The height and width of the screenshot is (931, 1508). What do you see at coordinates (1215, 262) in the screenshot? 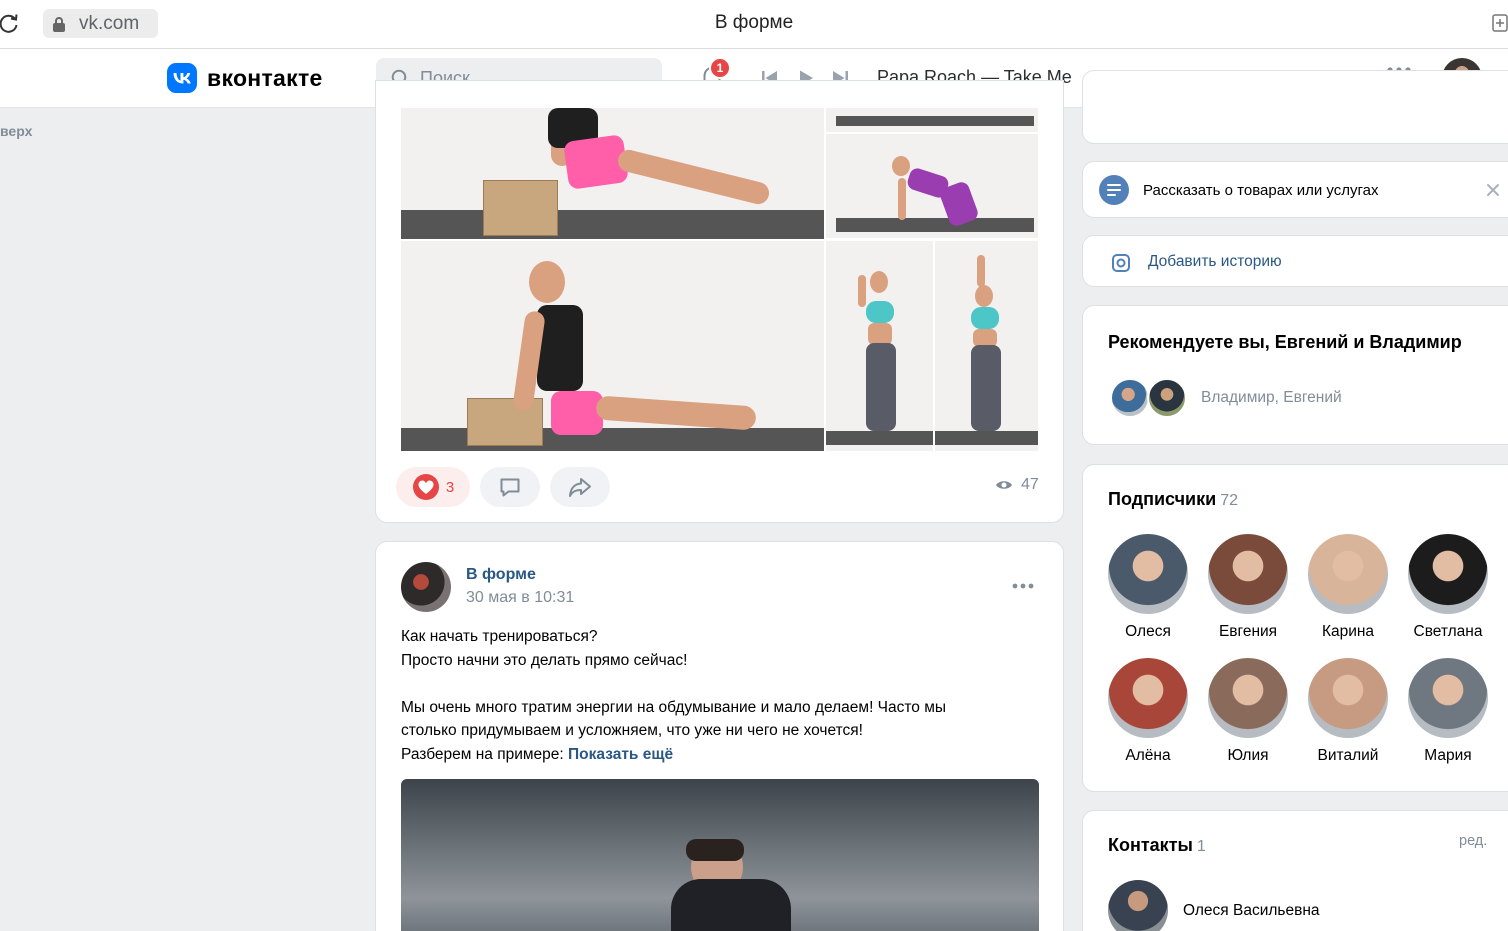
I see `add-story-link: Добавить историю` at bounding box center [1215, 262].